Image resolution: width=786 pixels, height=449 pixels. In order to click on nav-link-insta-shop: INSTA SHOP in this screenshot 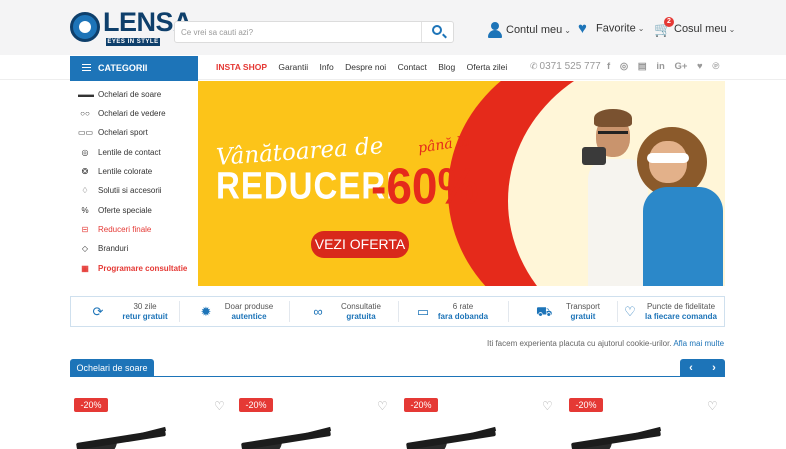, I will do `click(241, 67)`.